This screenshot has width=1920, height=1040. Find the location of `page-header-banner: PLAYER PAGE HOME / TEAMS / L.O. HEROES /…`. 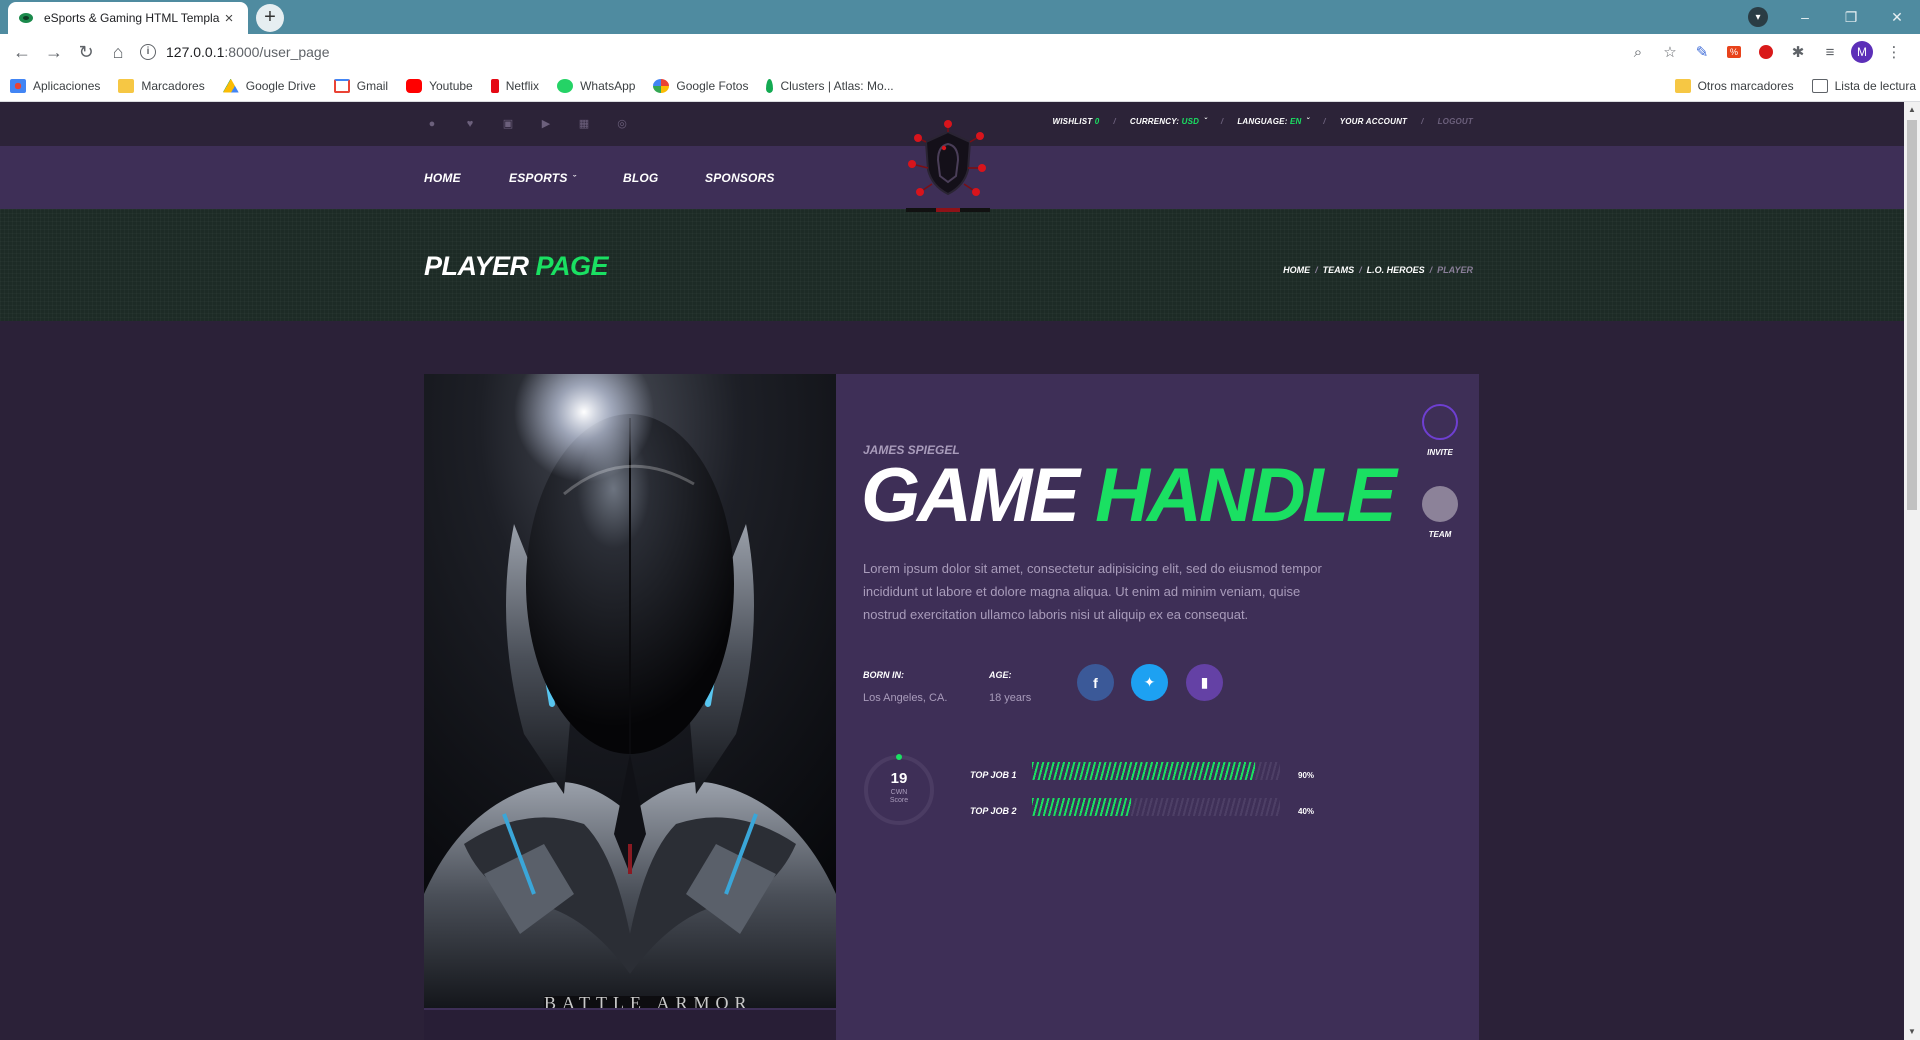

page-header-banner: PLAYER PAGE HOME / TEAMS / L.O. HEROES /… is located at coordinates (952, 265).